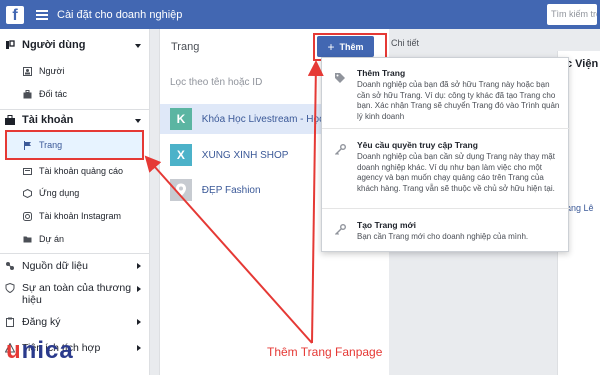 The image size is (600, 375). Describe the element at coordinates (181, 119) in the screenshot. I see `page-avatar: K` at that location.